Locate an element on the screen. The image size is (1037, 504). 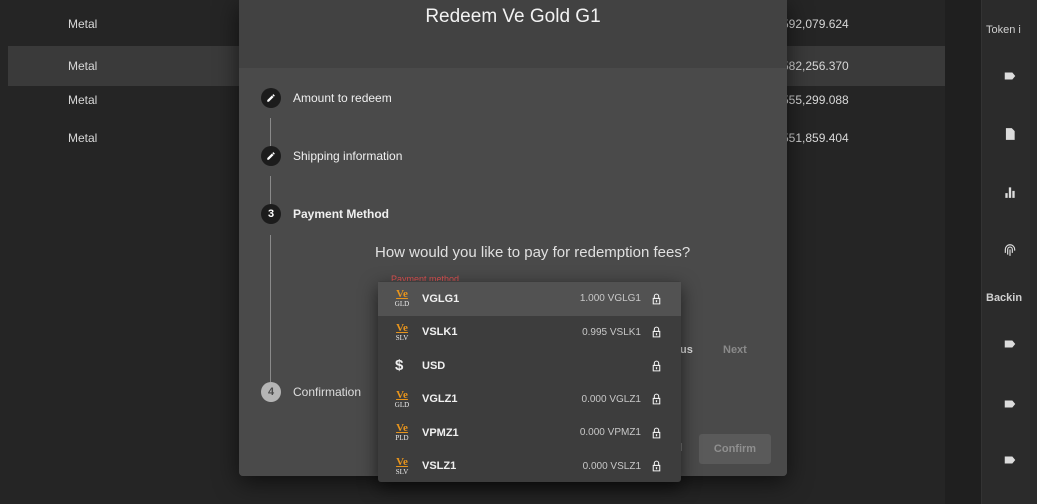
option-name: VSLZ1 is located at coordinates (439, 466).